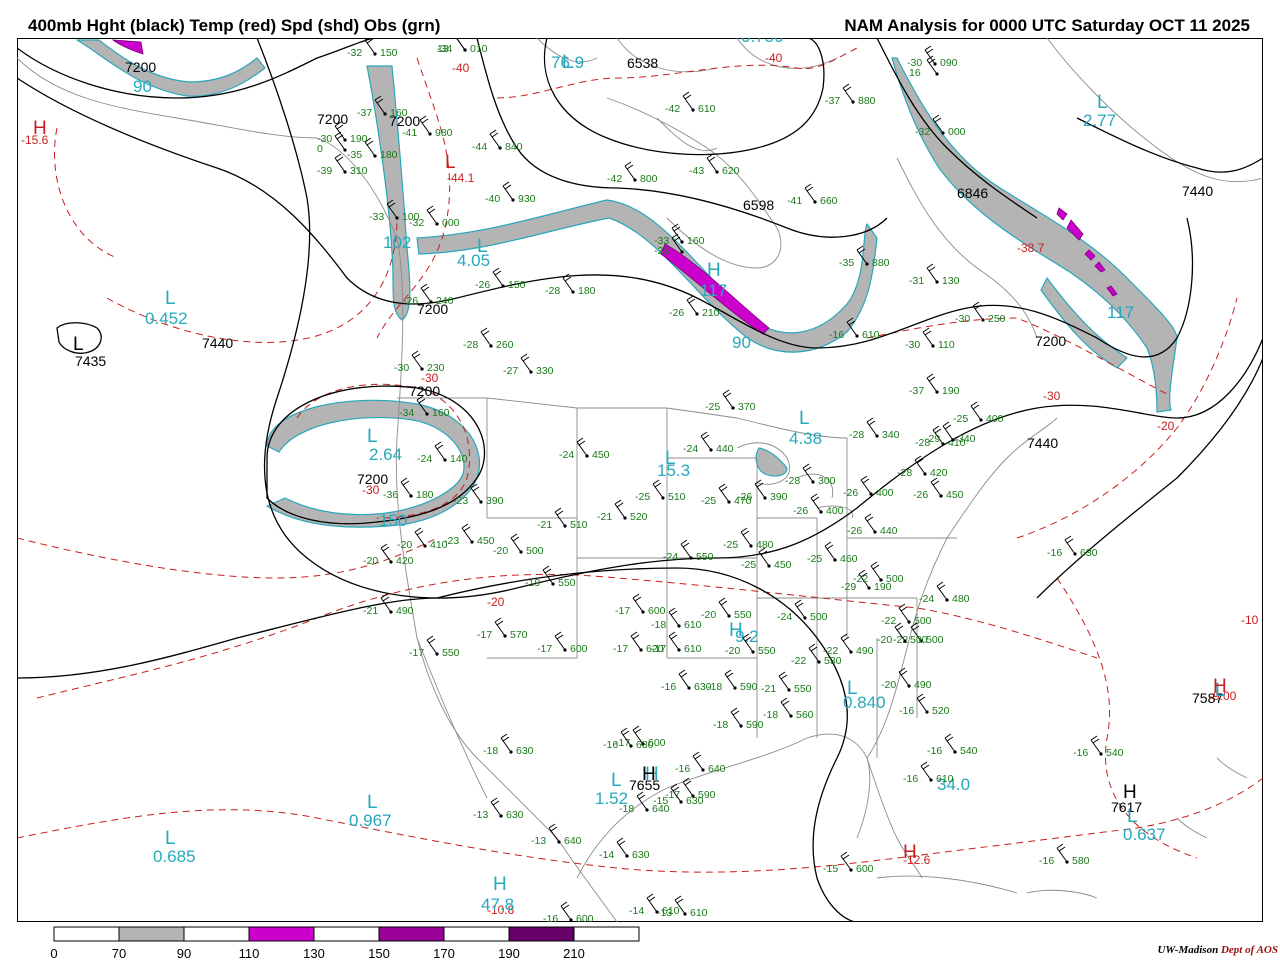 The image size is (1280, 960). What do you see at coordinates (249, 953) in the screenshot?
I see `legend-tick: 110` at bounding box center [249, 953].